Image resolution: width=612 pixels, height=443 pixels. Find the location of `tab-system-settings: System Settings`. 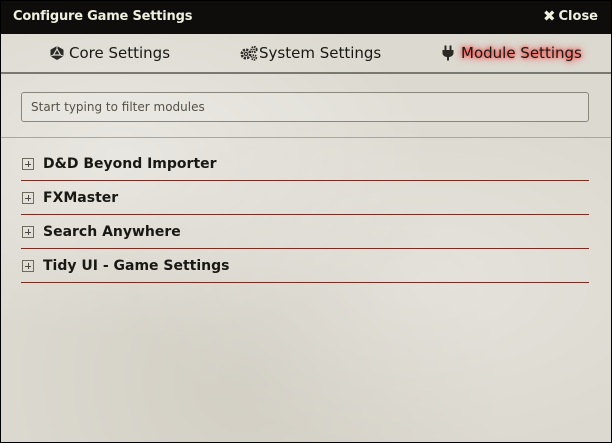

tab-system-settings: System Settings is located at coordinates (310, 53).